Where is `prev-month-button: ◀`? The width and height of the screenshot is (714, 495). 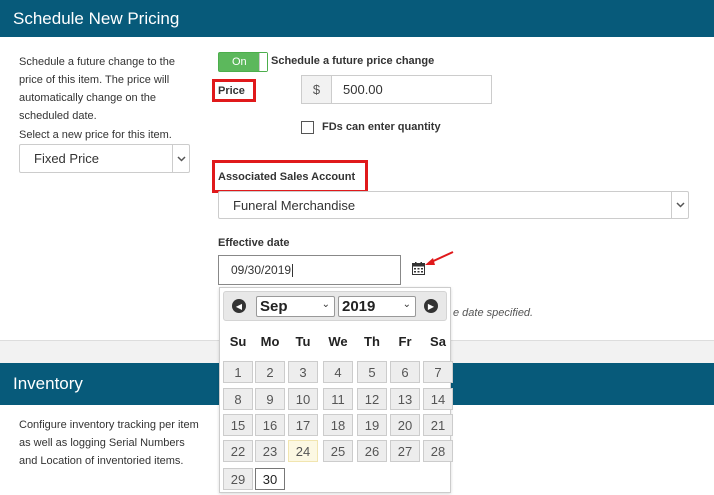
prev-month-button: ◀ is located at coordinates (239, 306).